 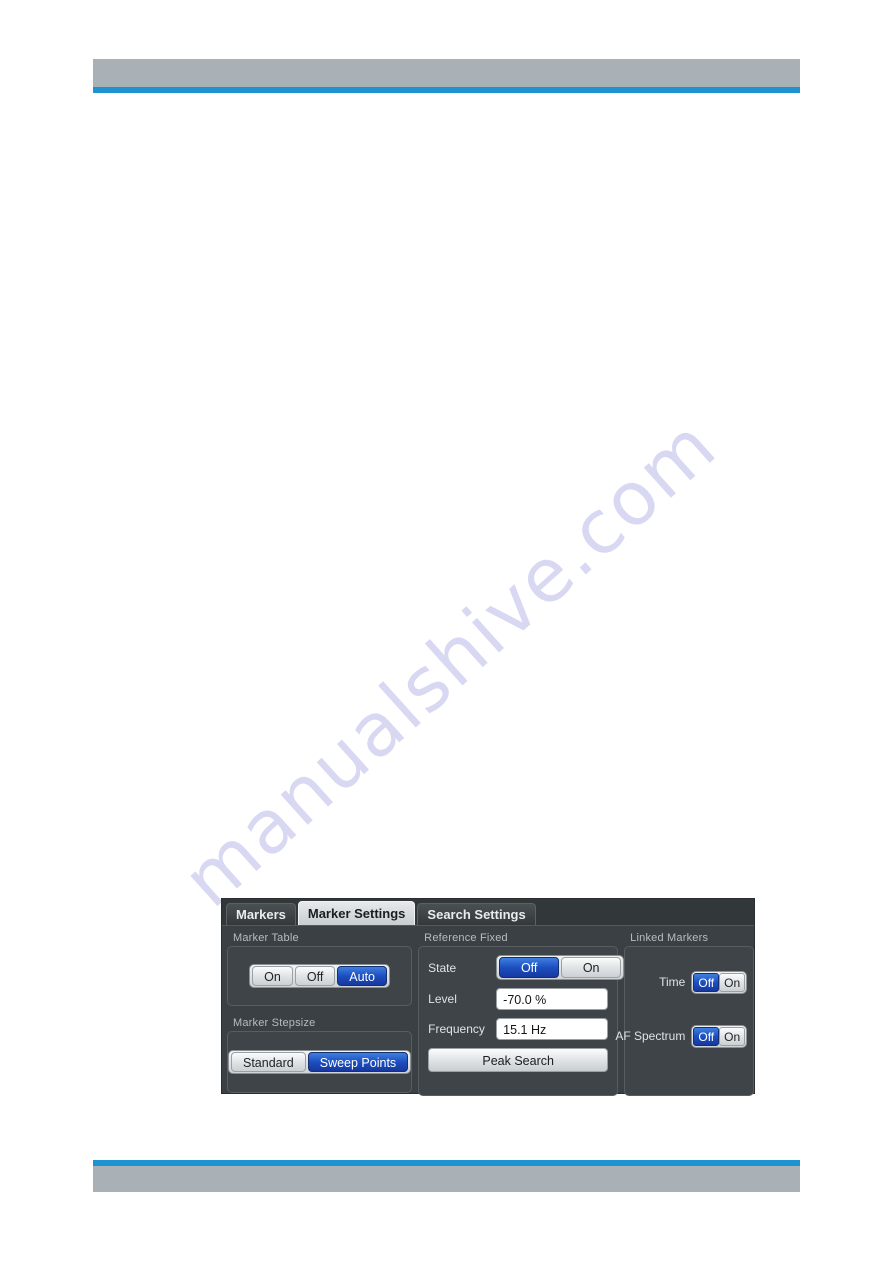 What do you see at coordinates (442, 967) in the screenshot?
I see `state-label: State` at bounding box center [442, 967].